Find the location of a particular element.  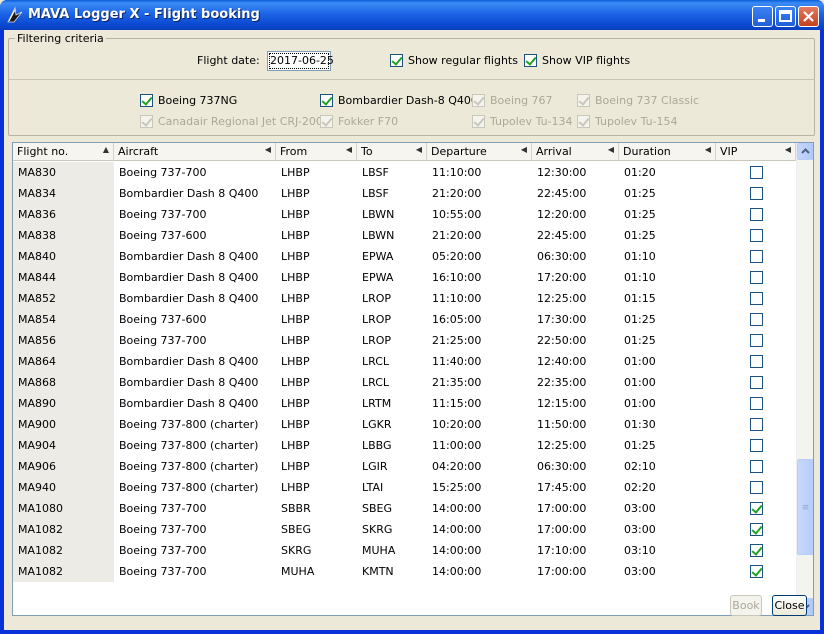

cell-duration: 01:00 is located at coordinates (640, 361).